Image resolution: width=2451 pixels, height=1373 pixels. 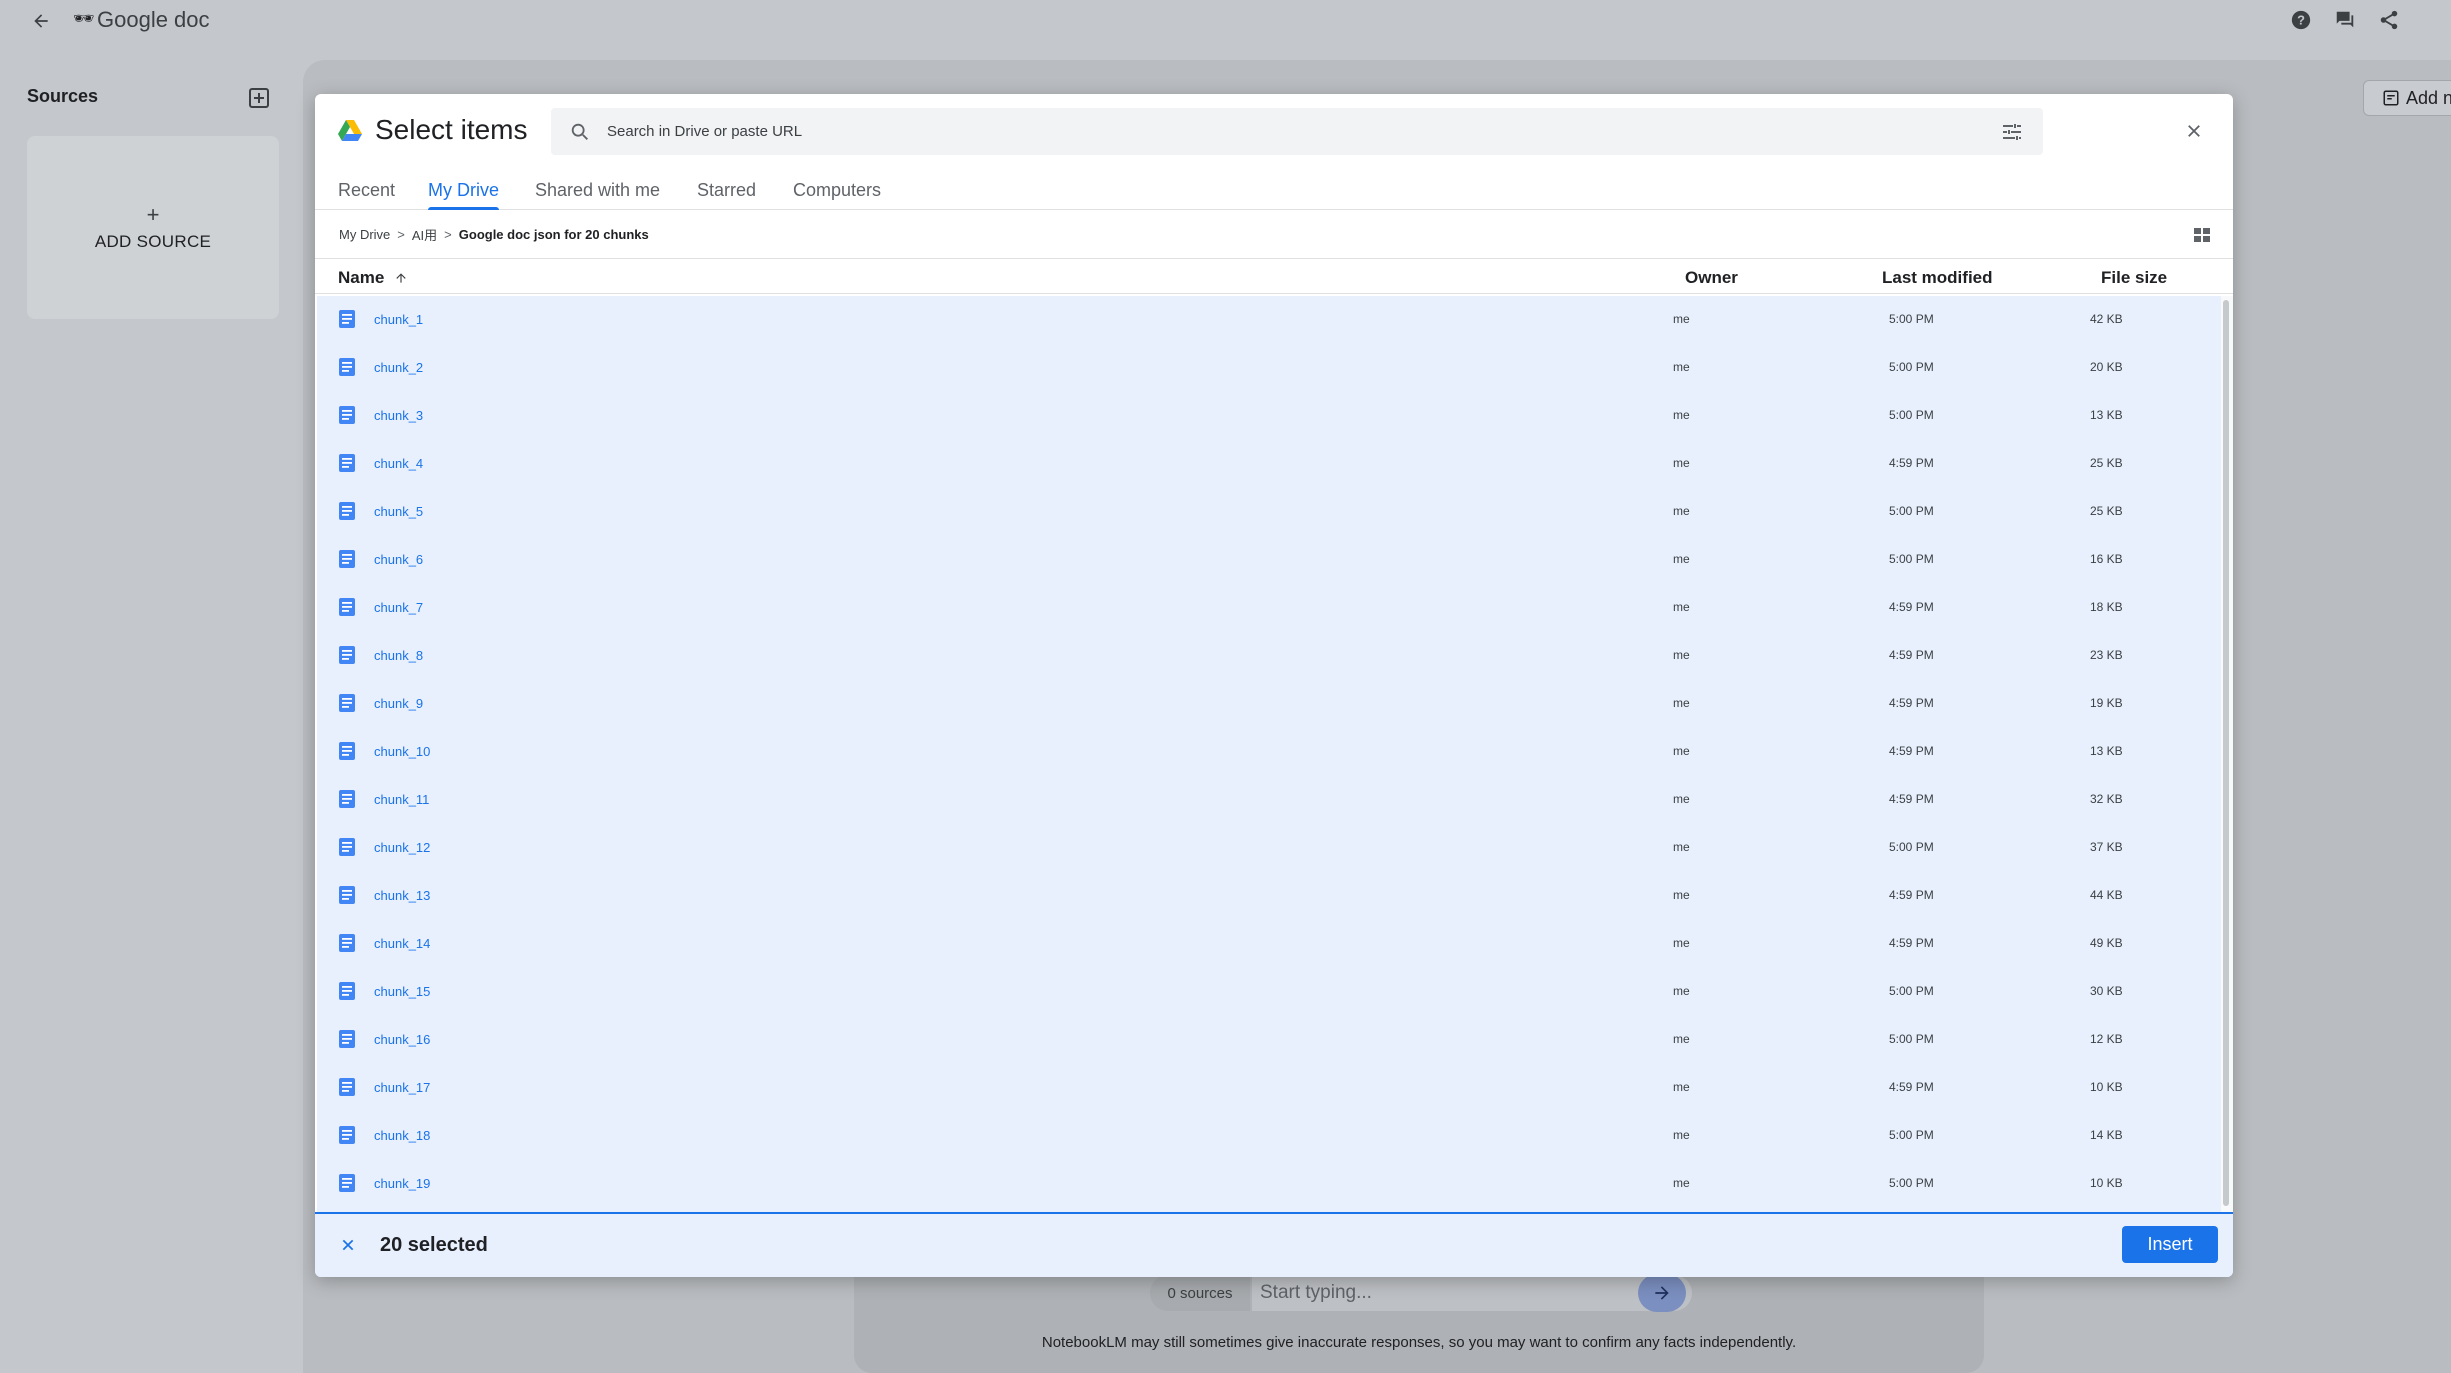 I want to click on search-bar, so click(x=1297, y=131).